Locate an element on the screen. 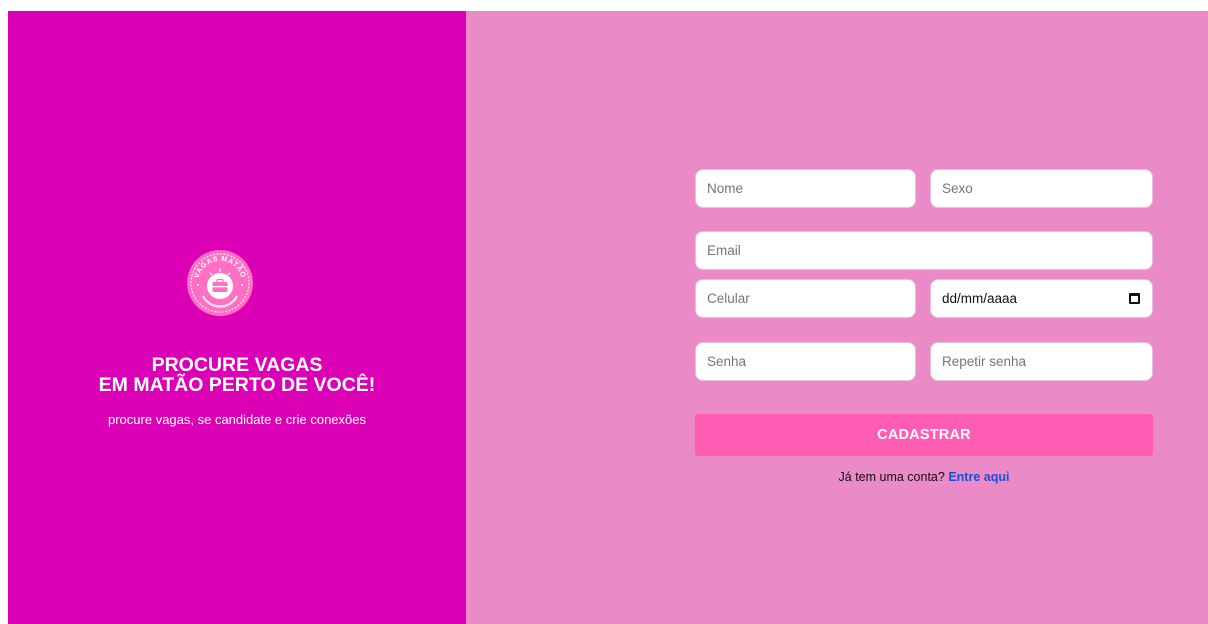  cadastrar-button: CADASTRAR is located at coordinates (924, 435).